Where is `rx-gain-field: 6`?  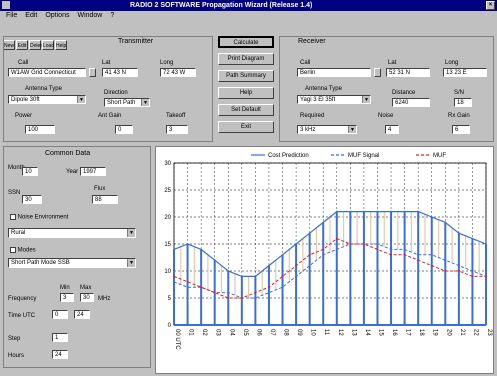
rx-gain-field: 6 is located at coordinates (461, 129).